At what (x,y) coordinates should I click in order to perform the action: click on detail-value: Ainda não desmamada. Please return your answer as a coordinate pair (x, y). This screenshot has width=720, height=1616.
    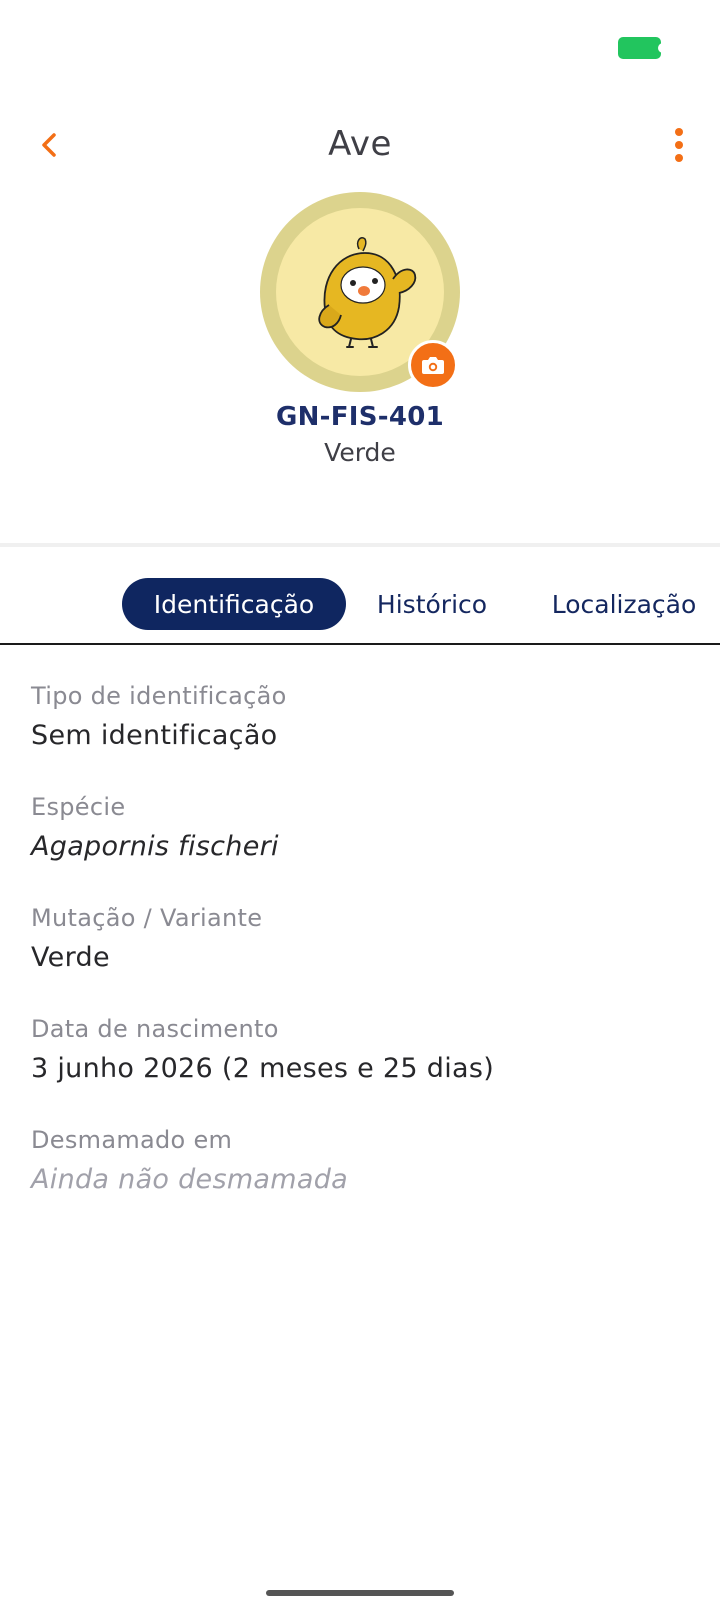
    Looking at the image, I should click on (190, 1179).